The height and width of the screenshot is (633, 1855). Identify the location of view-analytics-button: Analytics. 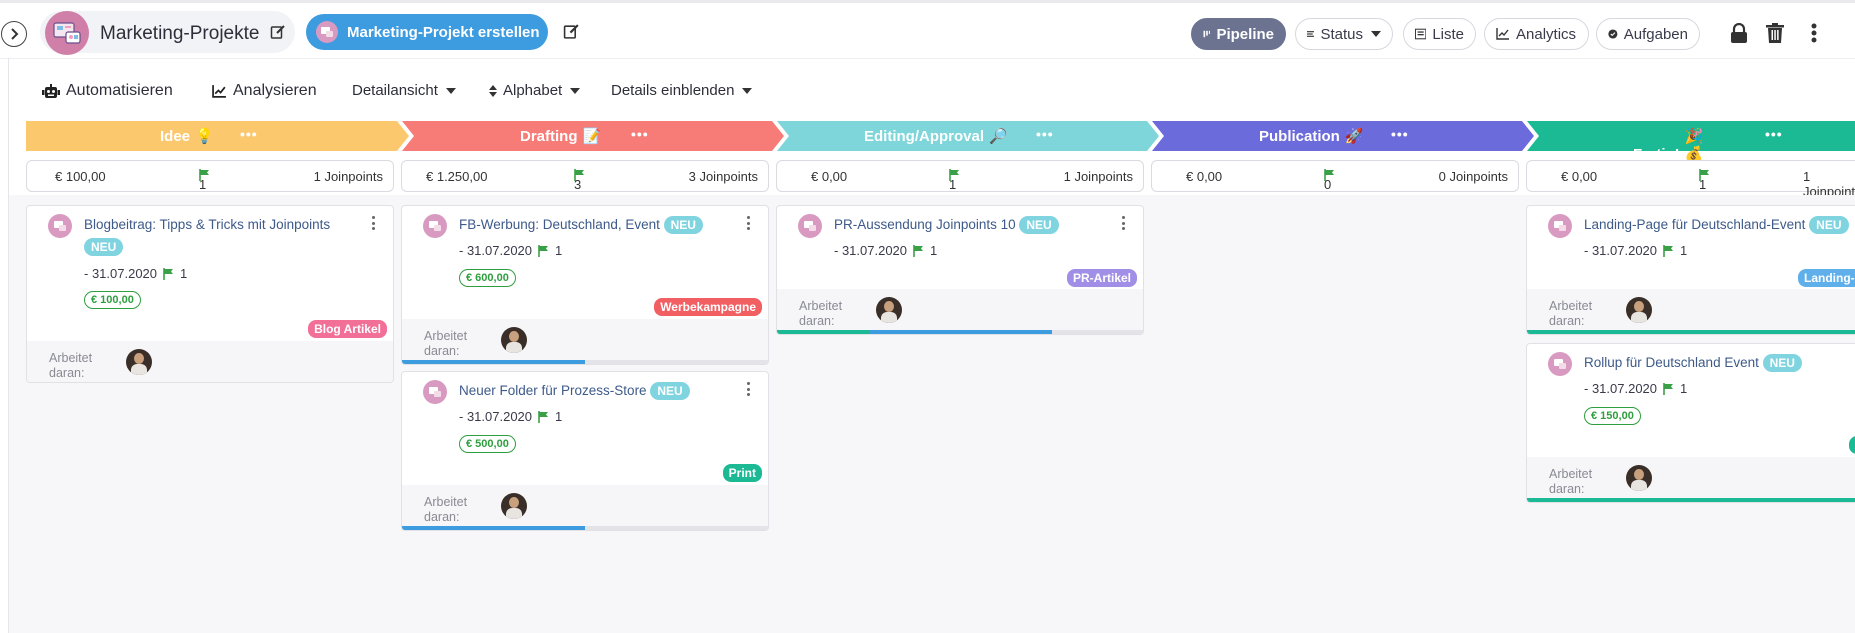
(1536, 34).